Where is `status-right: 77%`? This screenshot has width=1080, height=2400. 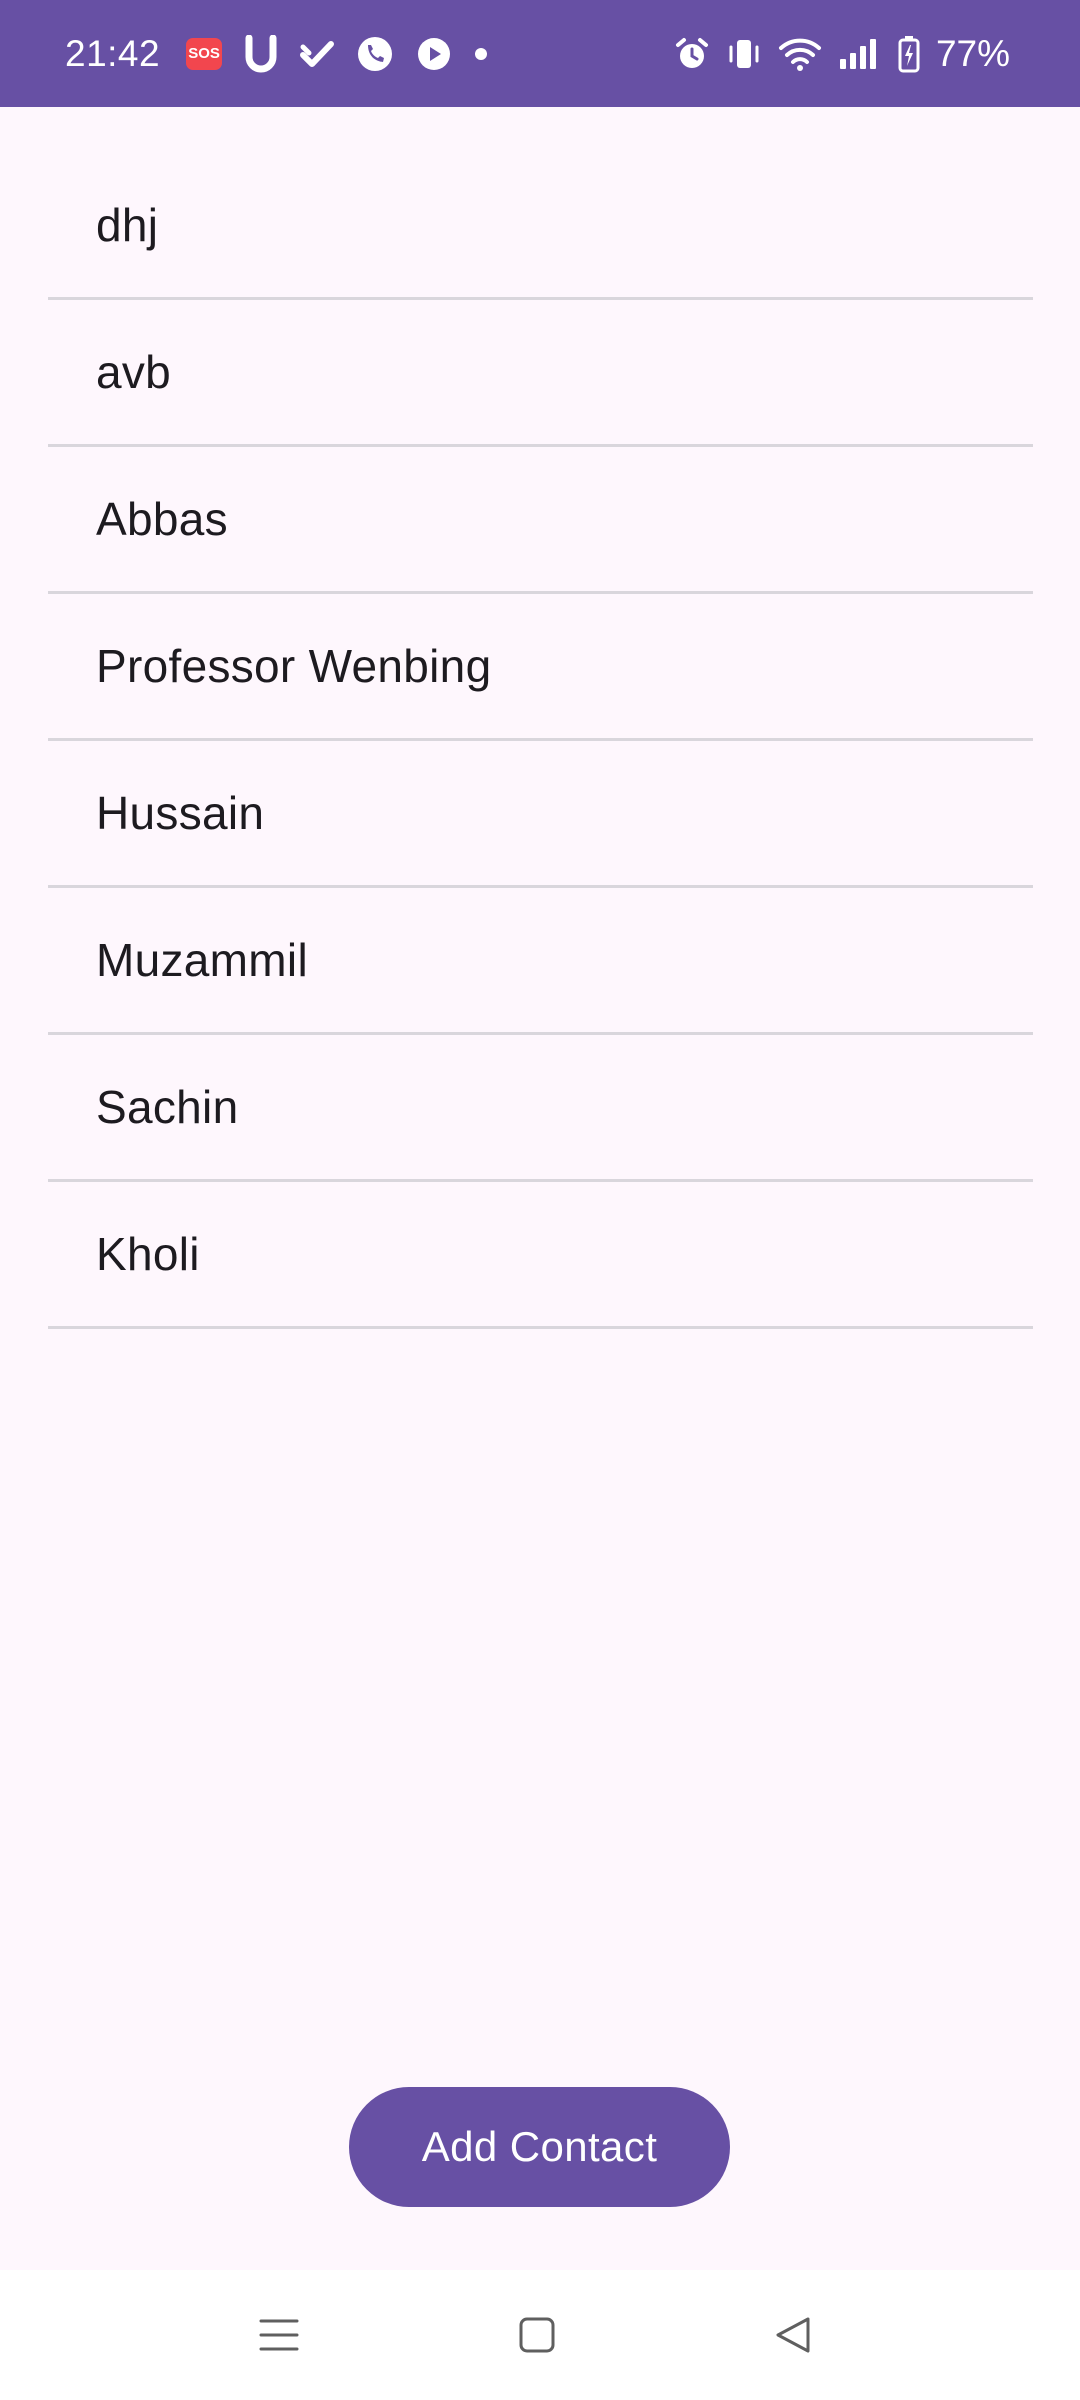 status-right: 77% is located at coordinates (842, 54).